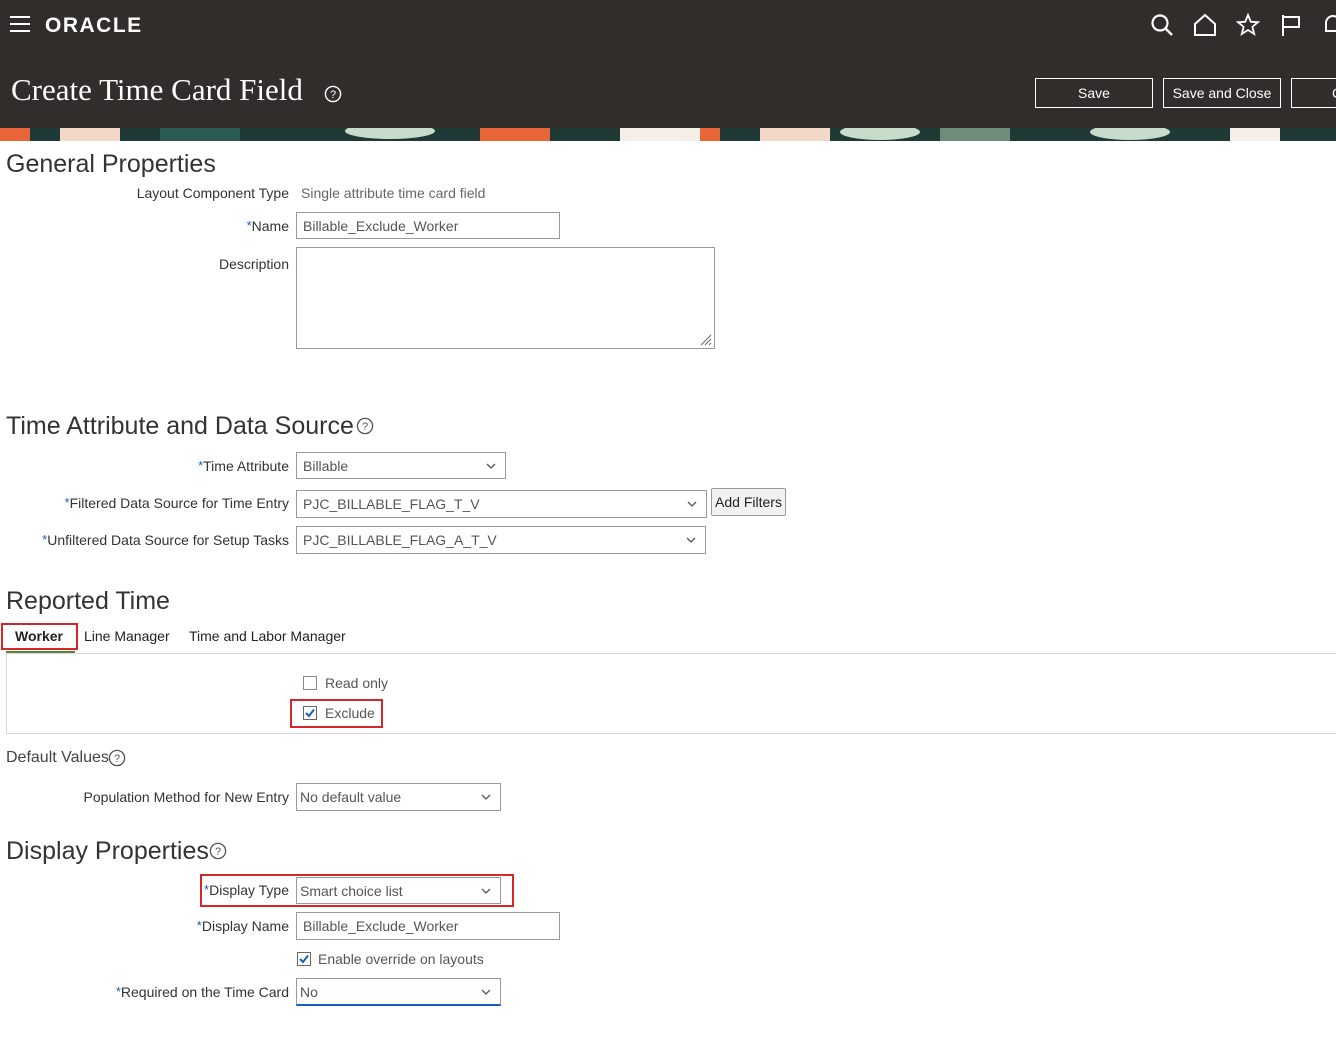 The height and width of the screenshot is (1062, 1336). Describe the element at coordinates (428, 926) in the screenshot. I see `display-name-input: Billable_Exclude_Worker` at that location.